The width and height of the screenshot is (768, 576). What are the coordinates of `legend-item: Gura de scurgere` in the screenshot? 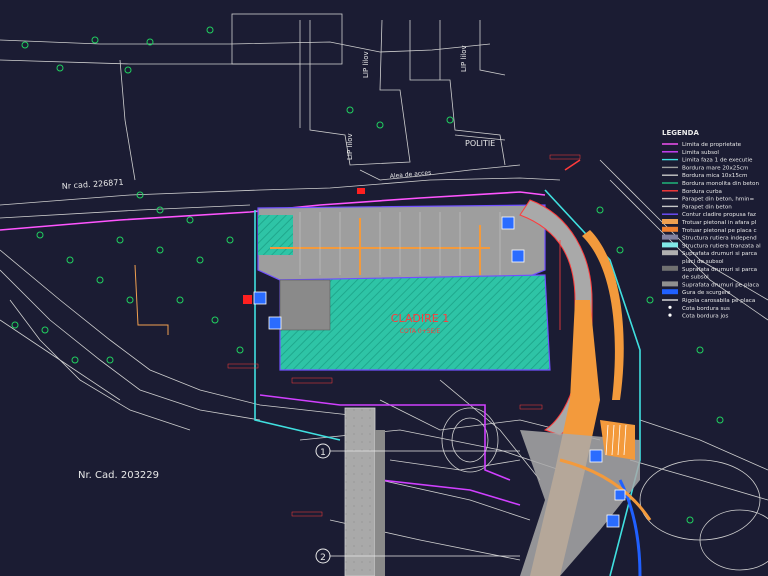 It's located at (696, 292).